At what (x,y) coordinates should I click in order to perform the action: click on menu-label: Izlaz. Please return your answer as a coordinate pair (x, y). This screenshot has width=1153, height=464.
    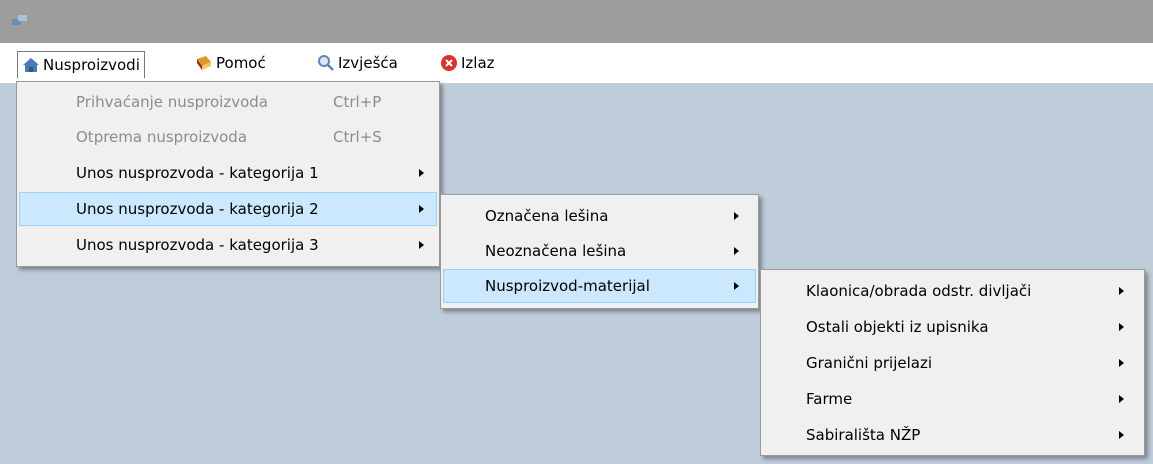
    Looking at the image, I should click on (478, 63).